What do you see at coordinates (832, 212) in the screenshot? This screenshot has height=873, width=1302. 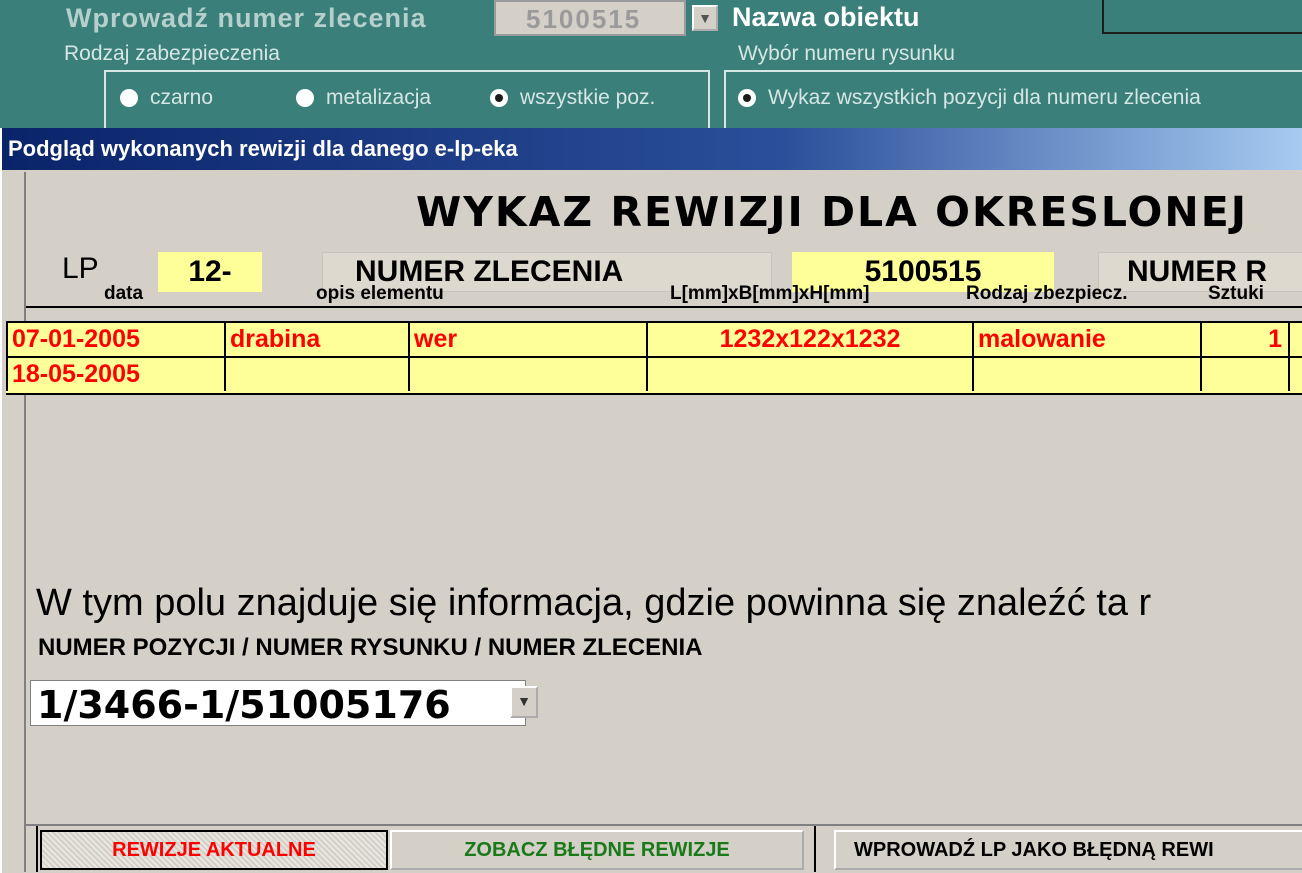 I see `main-heading: WYKAZ REWIZJI DLA OKRESLONEJ` at bounding box center [832, 212].